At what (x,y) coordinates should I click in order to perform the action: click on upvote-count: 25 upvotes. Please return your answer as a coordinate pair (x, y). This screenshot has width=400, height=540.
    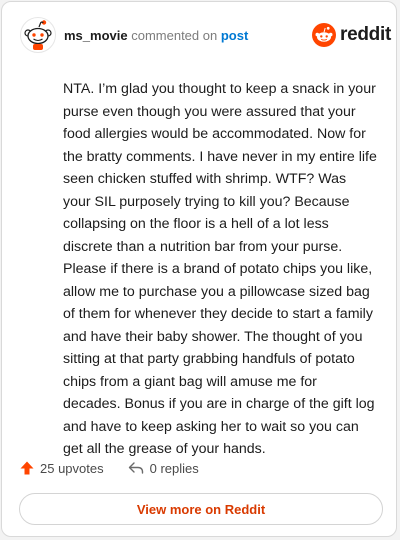
    Looking at the image, I should click on (72, 468).